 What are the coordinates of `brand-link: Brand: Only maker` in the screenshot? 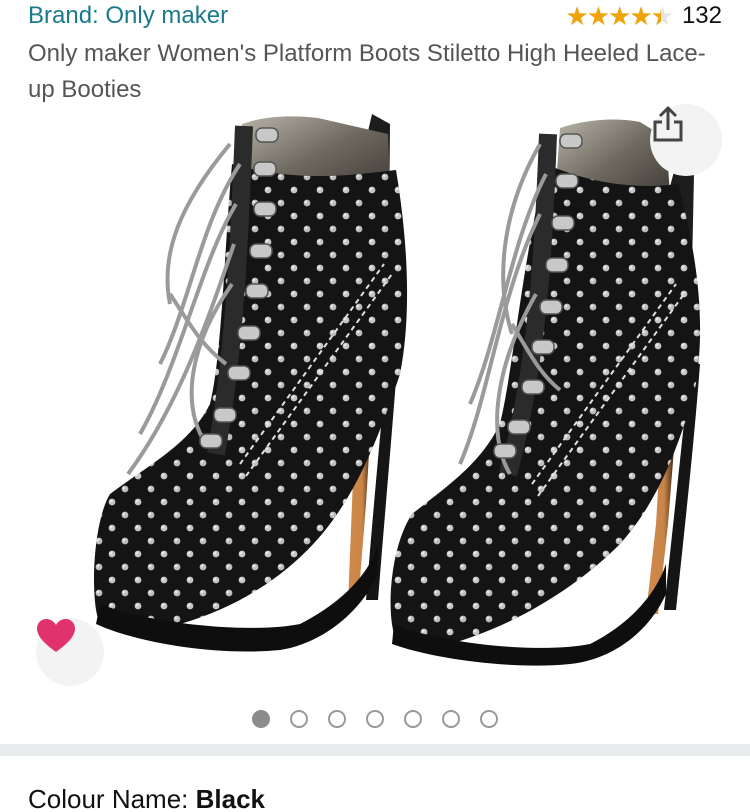 It's located at (128, 16).